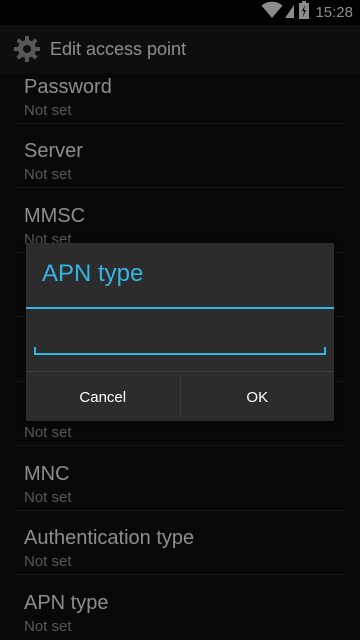  I want to click on dialog-button-bar: Cancel OK, so click(180, 396).